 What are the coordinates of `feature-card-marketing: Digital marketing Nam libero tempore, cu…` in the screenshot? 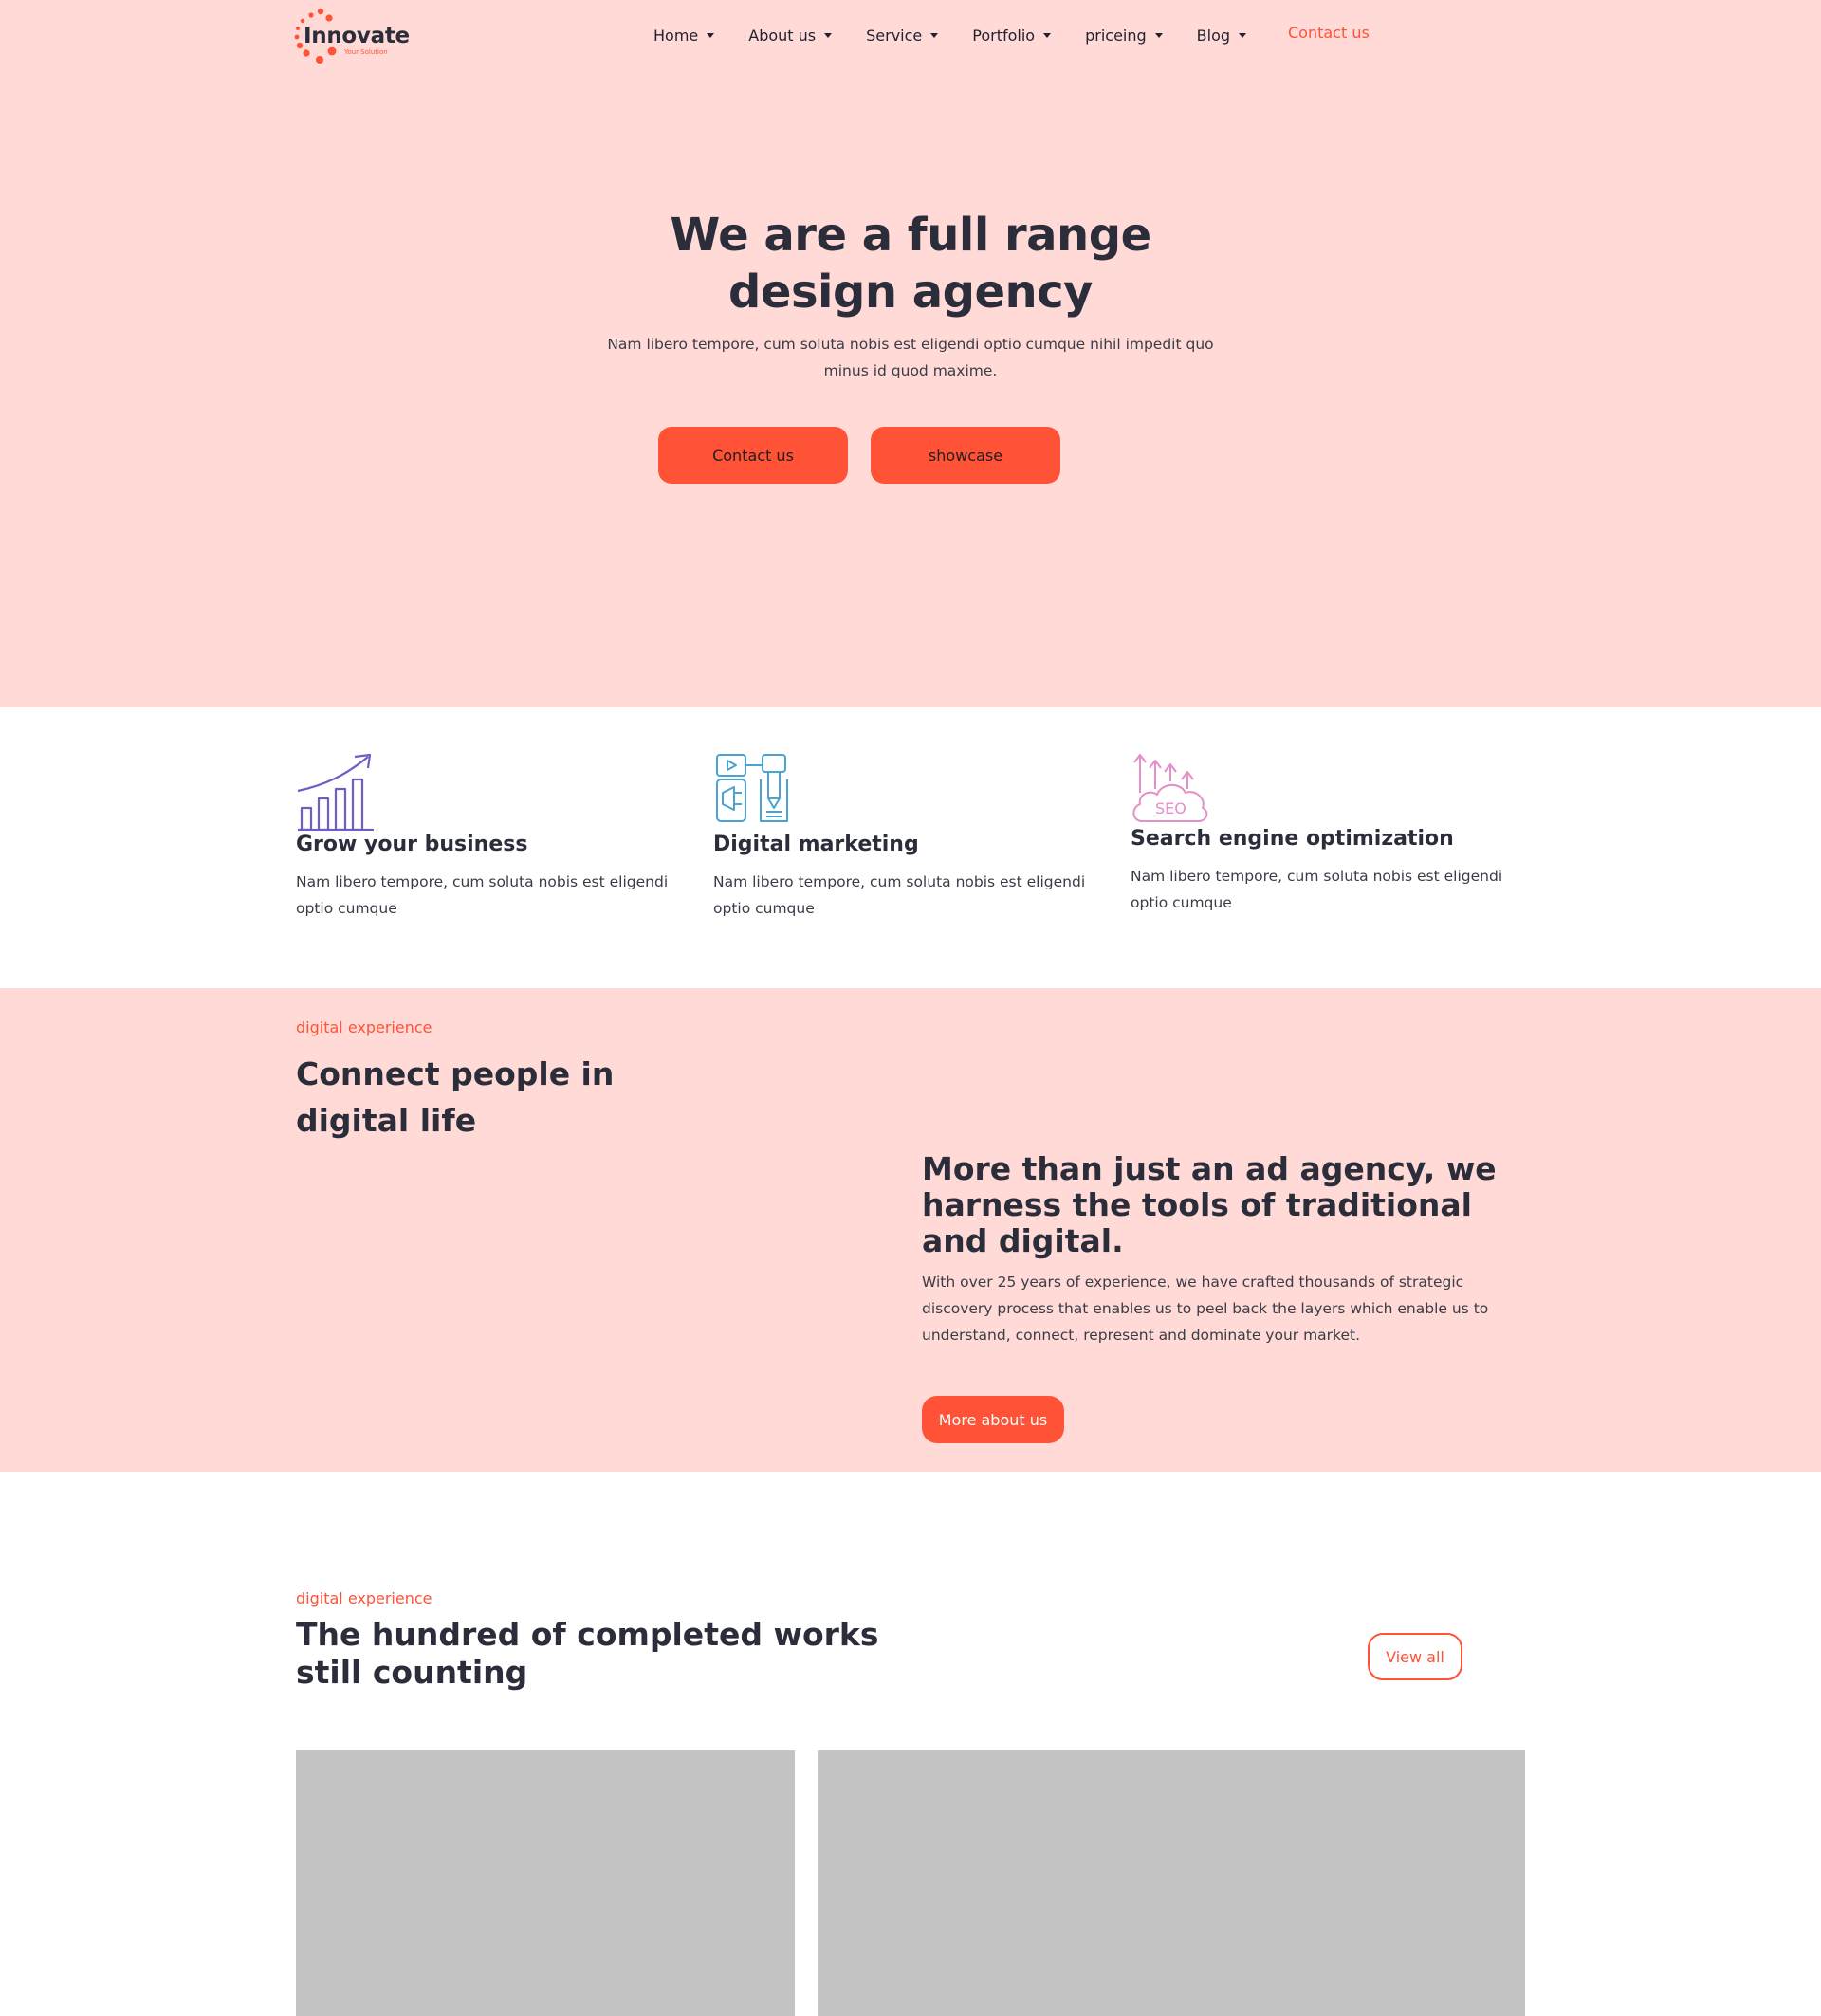 It's located at (912, 836).